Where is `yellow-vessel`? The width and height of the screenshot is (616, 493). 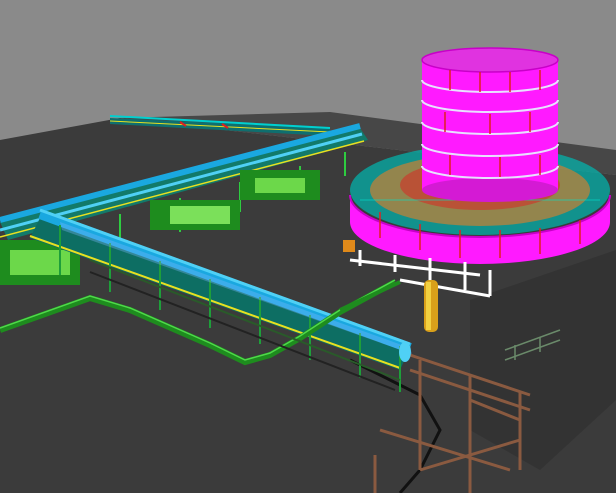
yellow-vessel is located at coordinates (431, 306).